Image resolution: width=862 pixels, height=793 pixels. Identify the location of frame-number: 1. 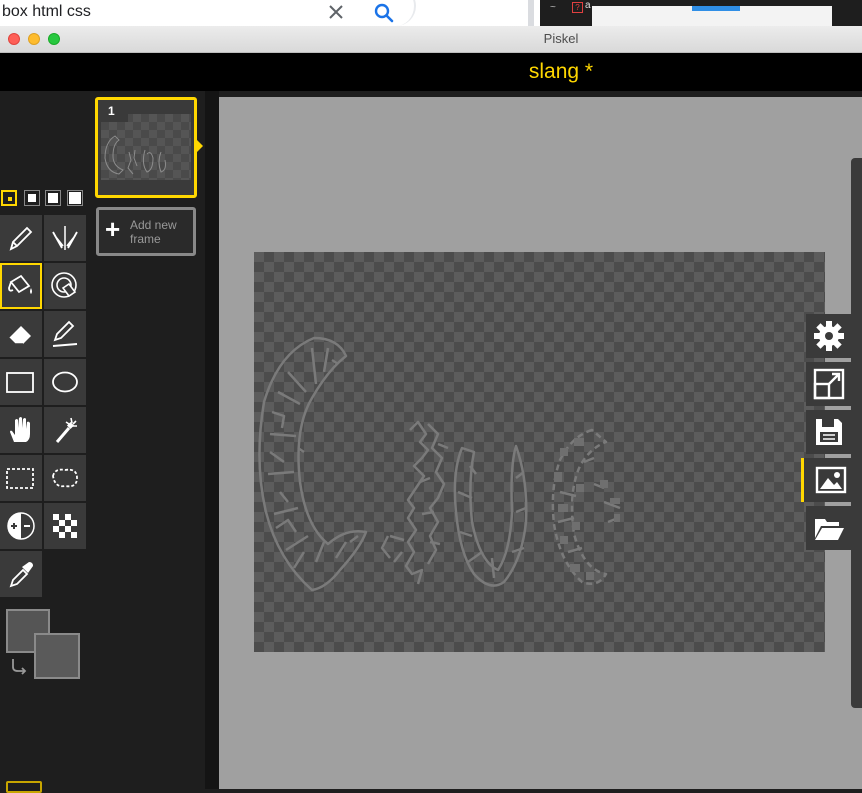
(113, 111).